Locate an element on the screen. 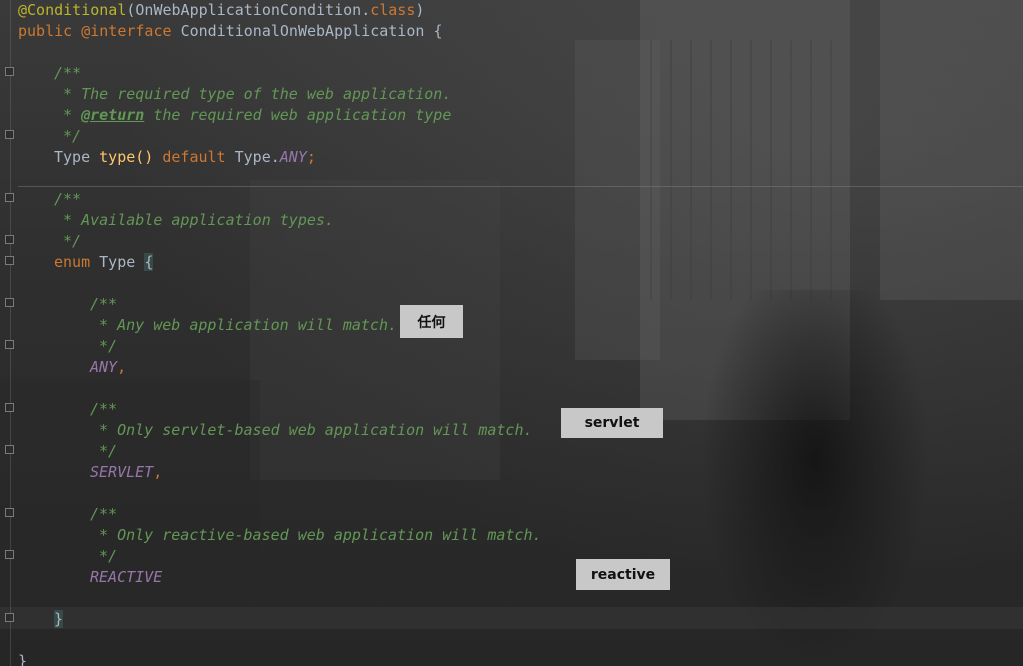 This screenshot has width=1023, height=666. code-line-enum-constant: ANY, is located at coordinates (108, 367).